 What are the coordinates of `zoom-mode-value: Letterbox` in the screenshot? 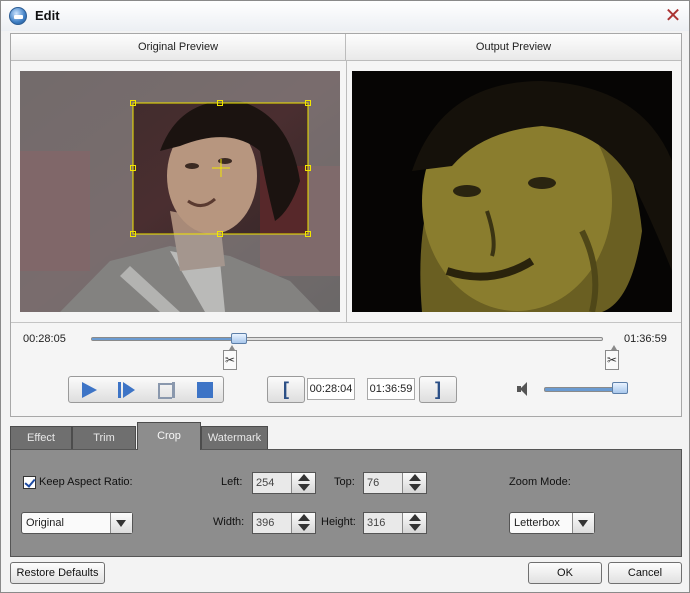 It's located at (537, 523).